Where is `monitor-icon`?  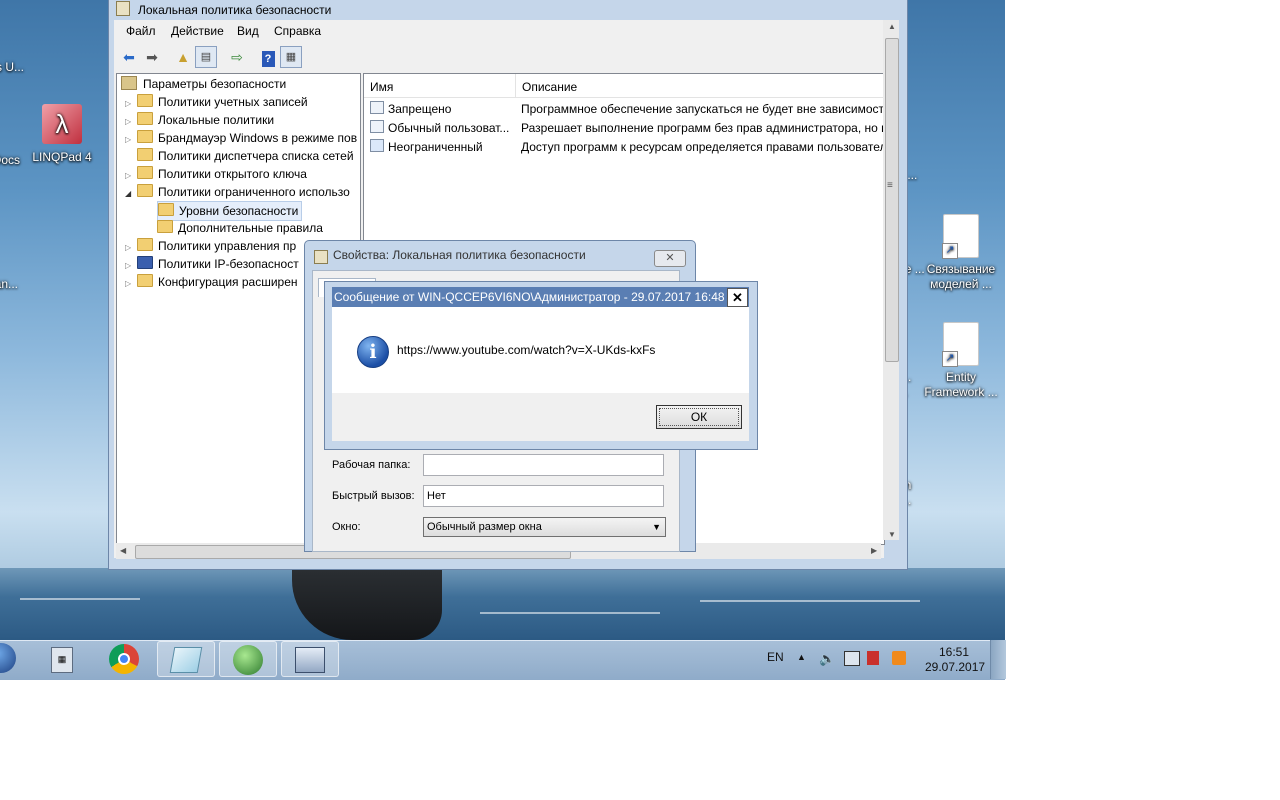 monitor-icon is located at coordinates (310, 660).